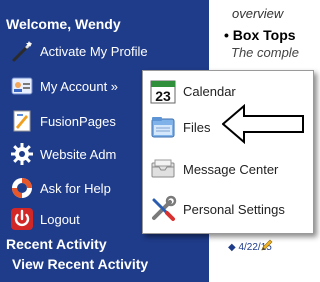 Image resolution: width=320 pixels, height=282 pixels. I want to click on files-icon, so click(163, 127).